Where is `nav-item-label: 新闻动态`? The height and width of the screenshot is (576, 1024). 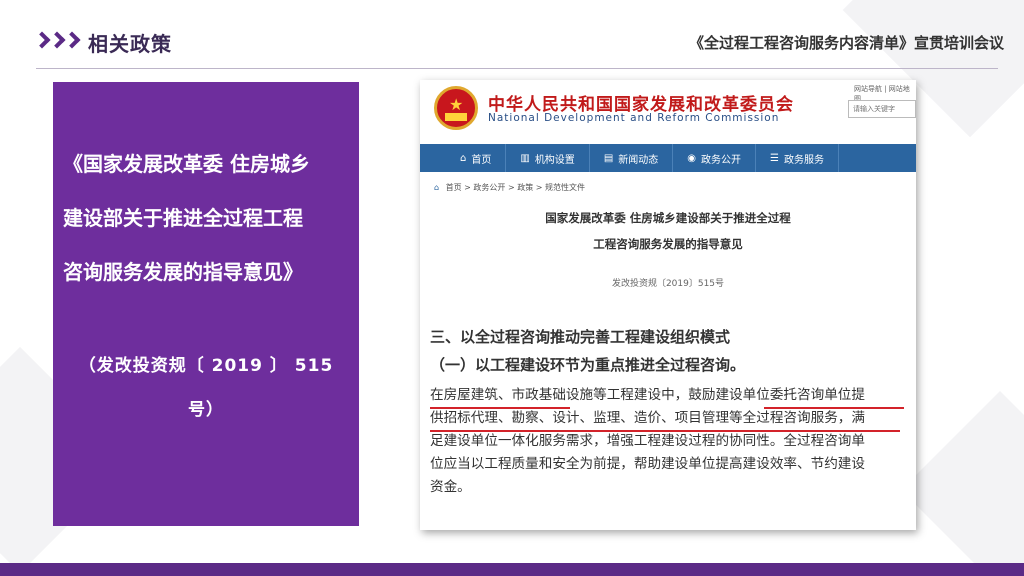
nav-item-label: 新闻动态 is located at coordinates (638, 160).